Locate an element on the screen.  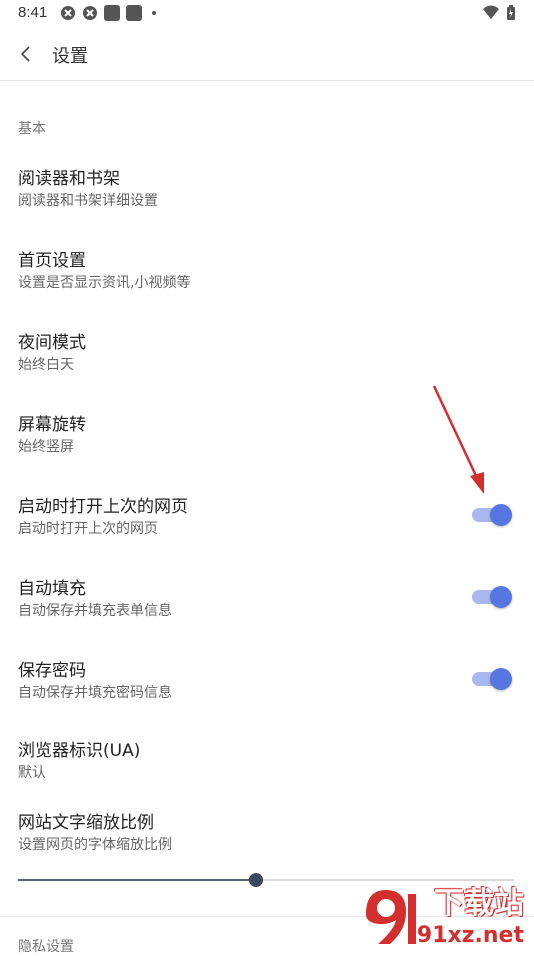
save-password-toggle is located at coordinates (492, 678).